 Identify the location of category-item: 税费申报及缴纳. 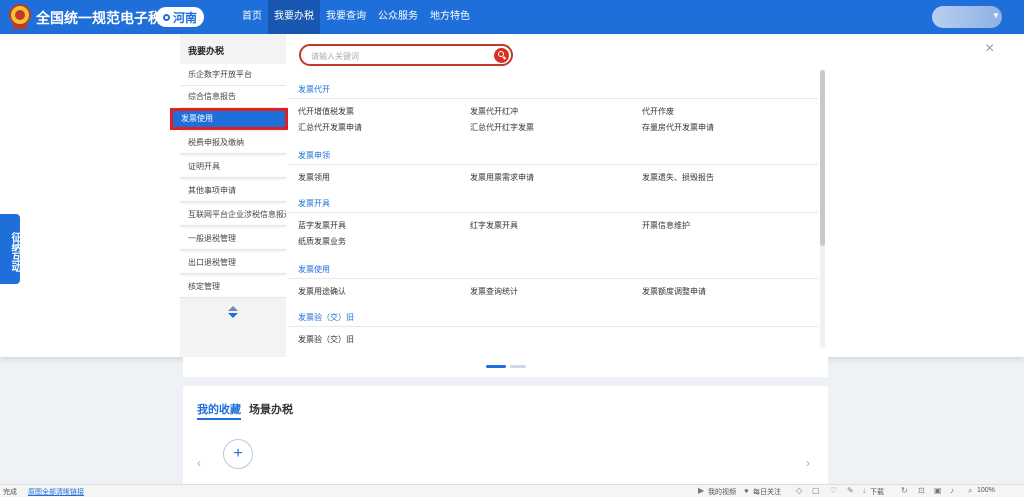
(233, 143).